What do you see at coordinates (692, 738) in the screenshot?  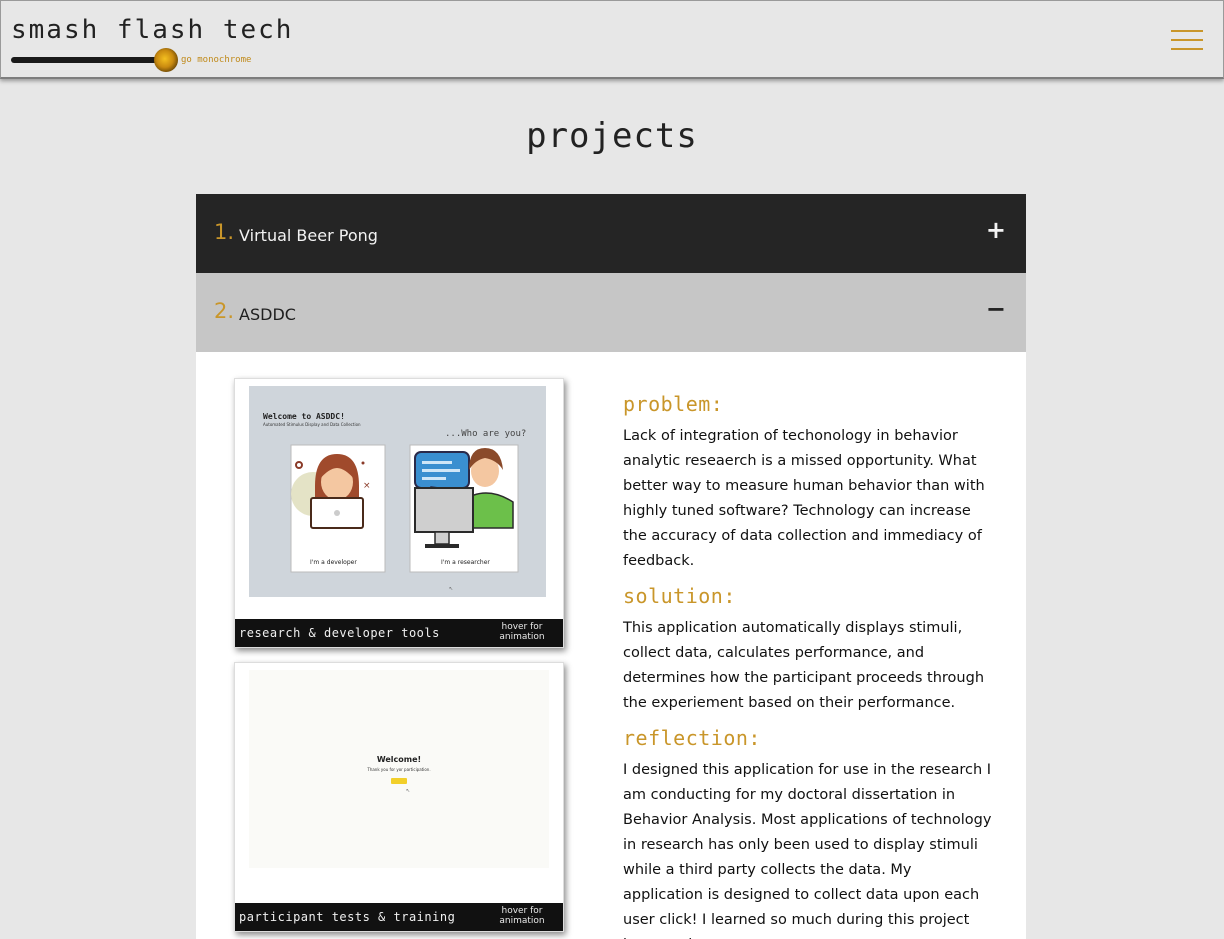 I see `reflection-heading: Reflection:` at bounding box center [692, 738].